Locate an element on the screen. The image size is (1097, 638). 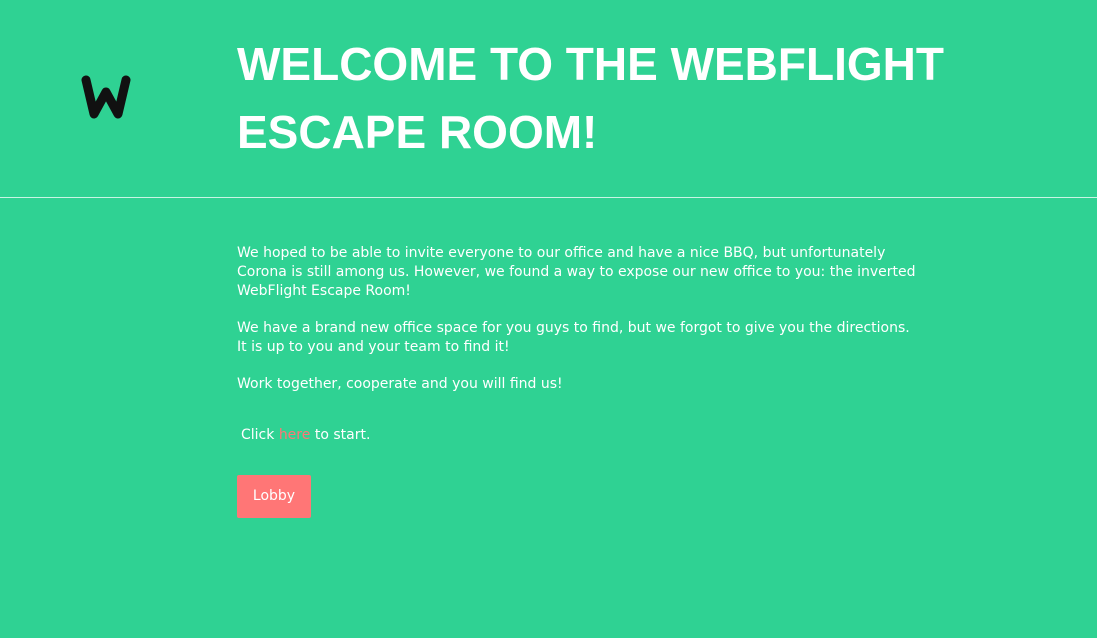
start-link: here is located at coordinates (295, 435).